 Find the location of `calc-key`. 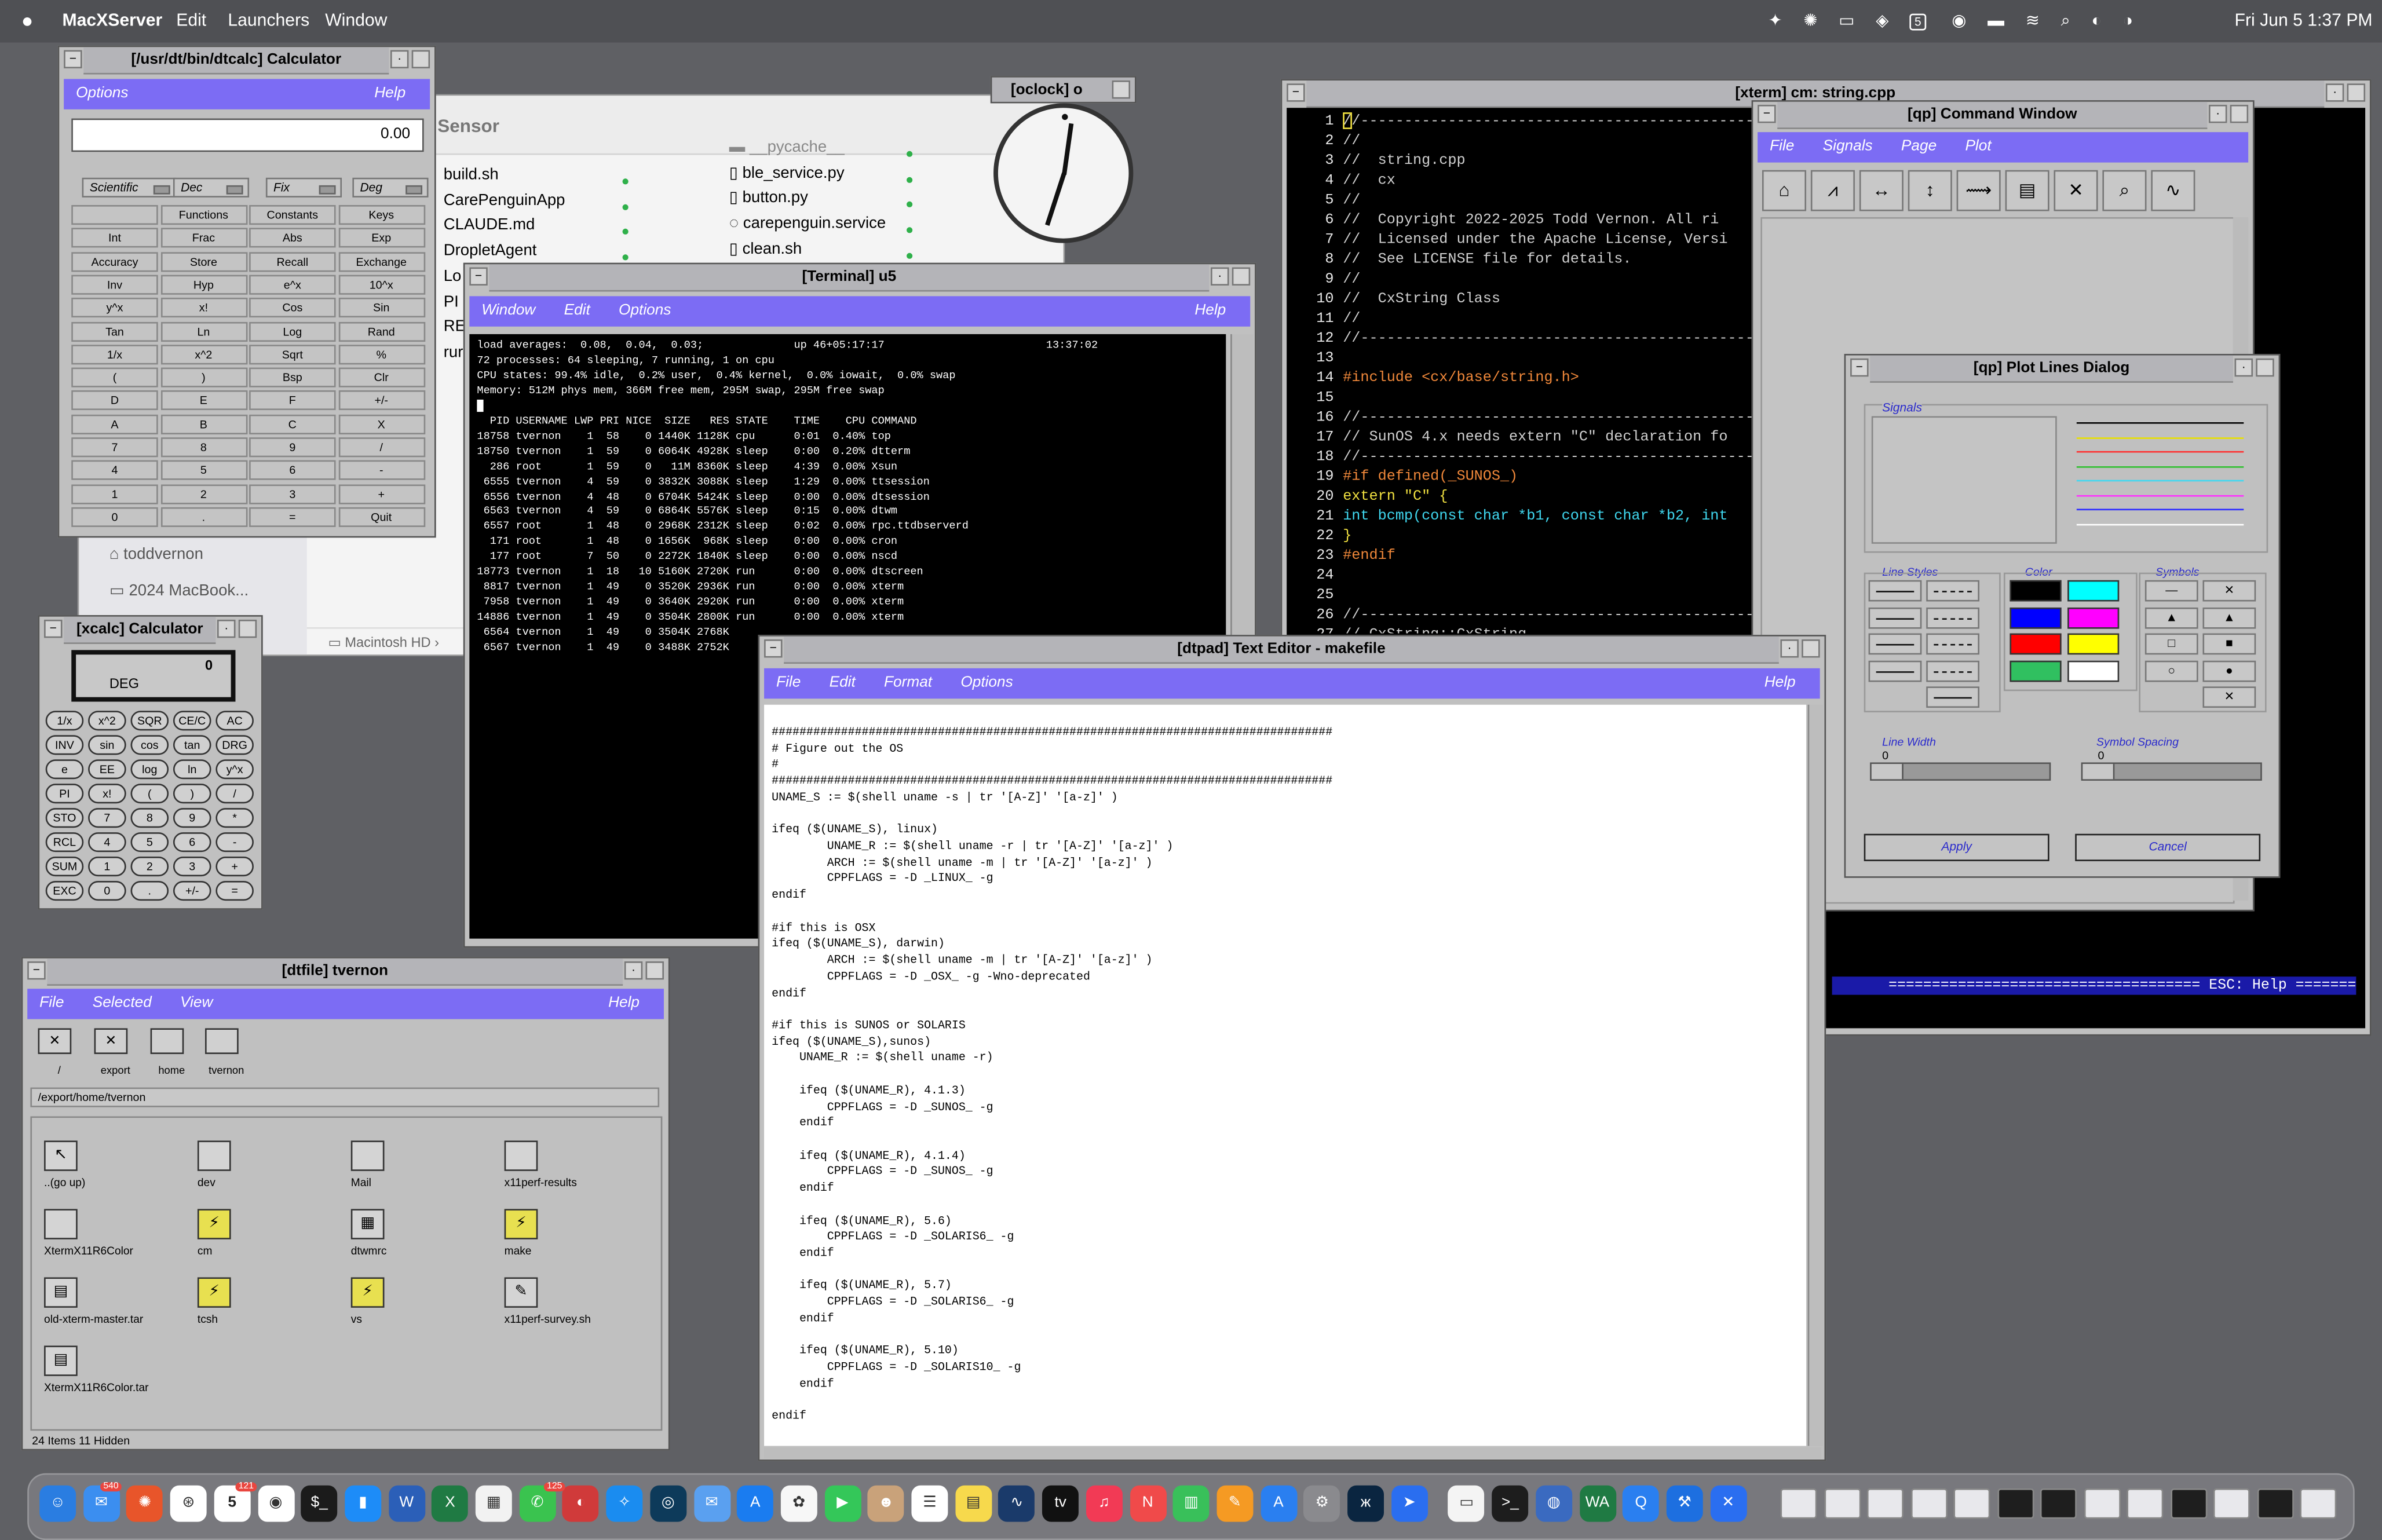

calc-key is located at coordinates (114, 215).